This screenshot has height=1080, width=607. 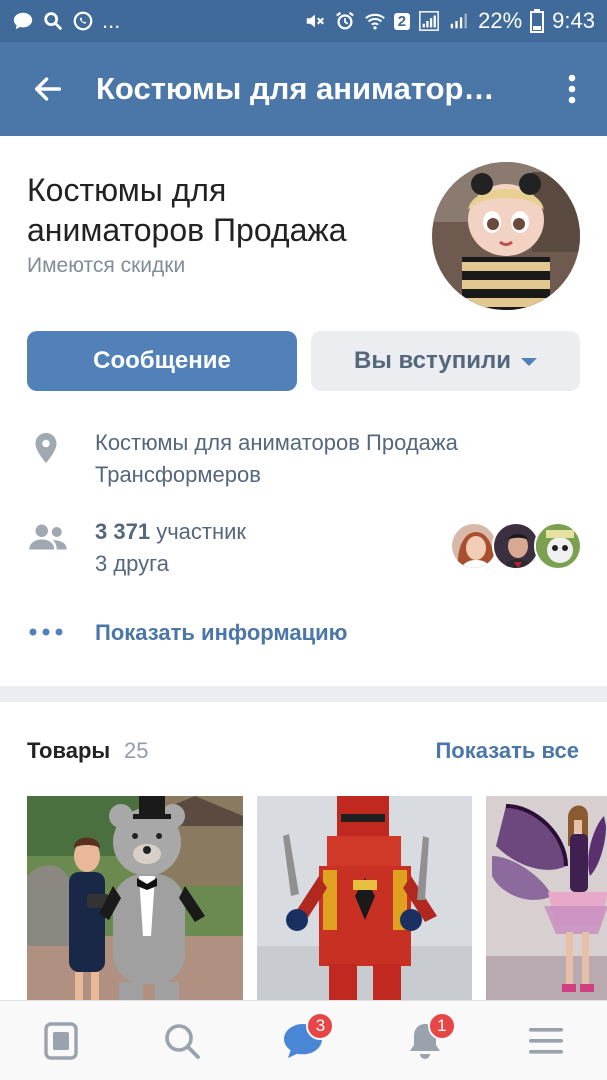 I want to click on users-icon, so click(x=48, y=537).